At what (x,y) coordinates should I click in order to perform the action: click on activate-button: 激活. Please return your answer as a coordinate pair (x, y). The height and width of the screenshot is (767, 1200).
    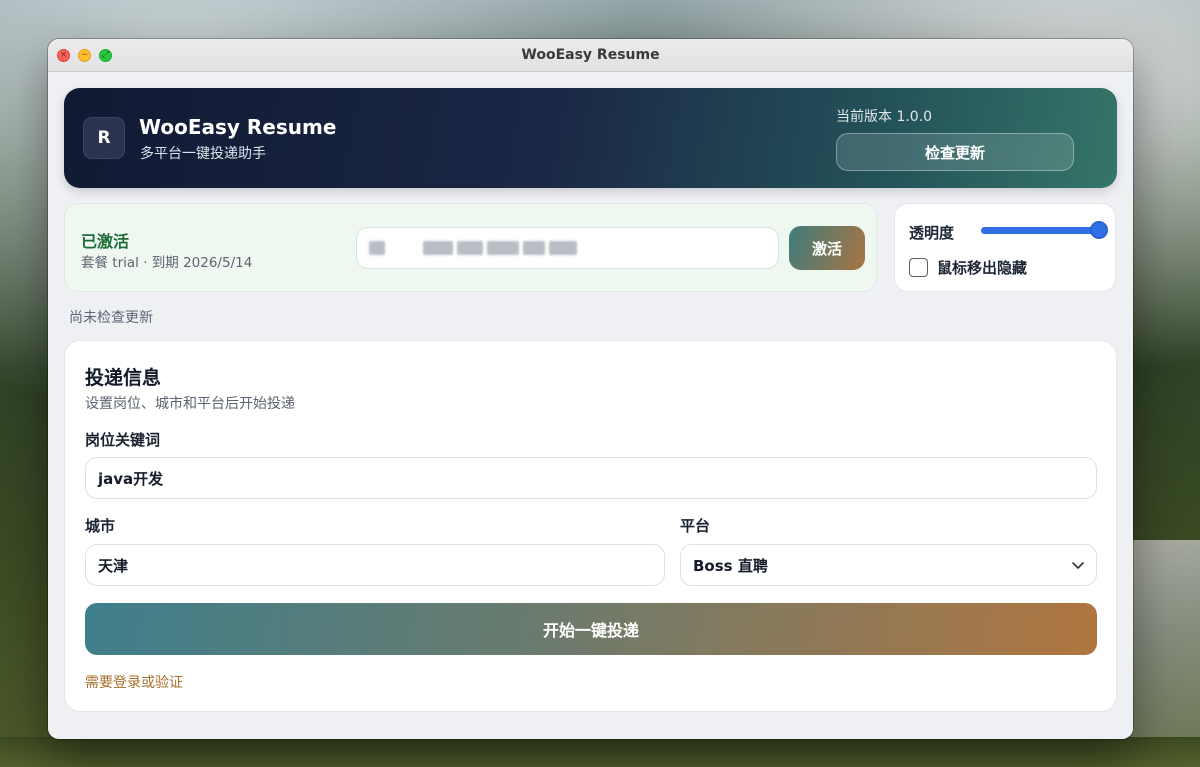
    Looking at the image, I should click on (827, 248).